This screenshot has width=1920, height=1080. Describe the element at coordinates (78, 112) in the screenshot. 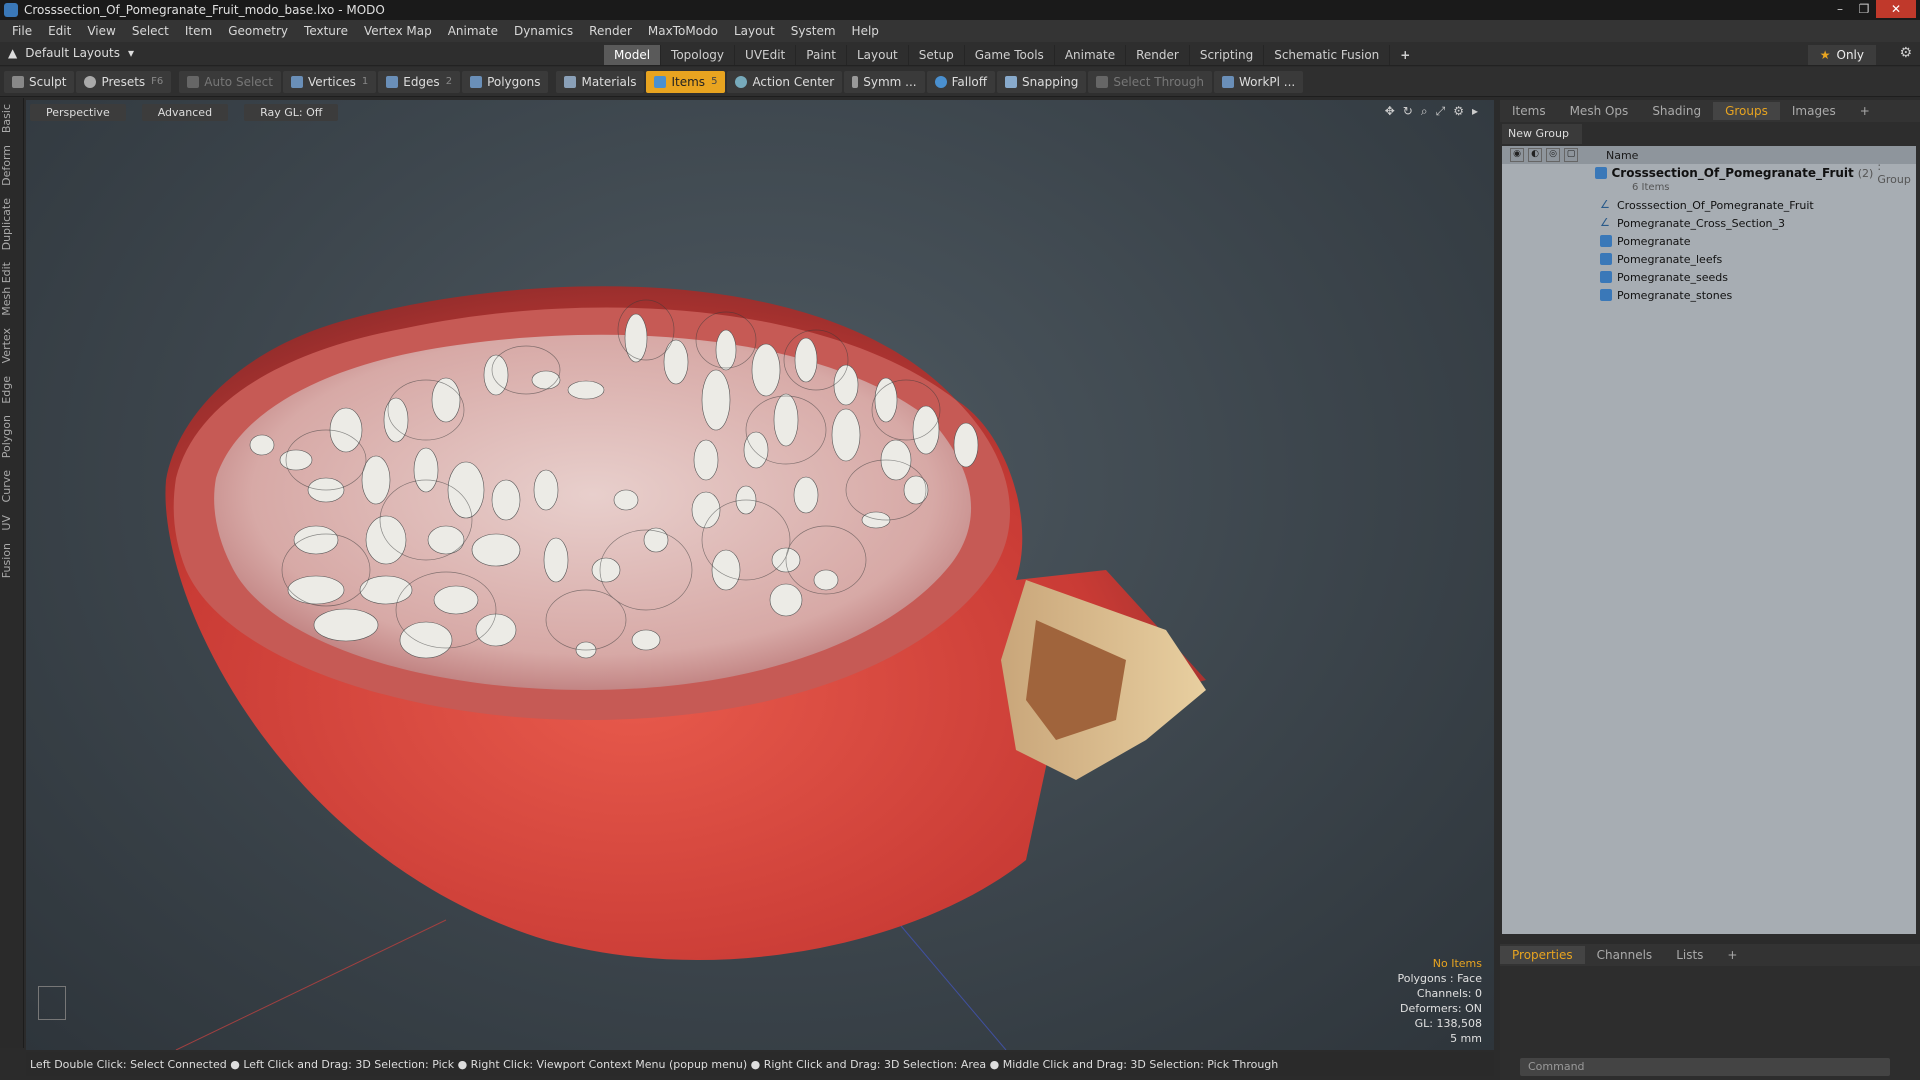

I see `perspective-dropdown: Perspective` at that location.